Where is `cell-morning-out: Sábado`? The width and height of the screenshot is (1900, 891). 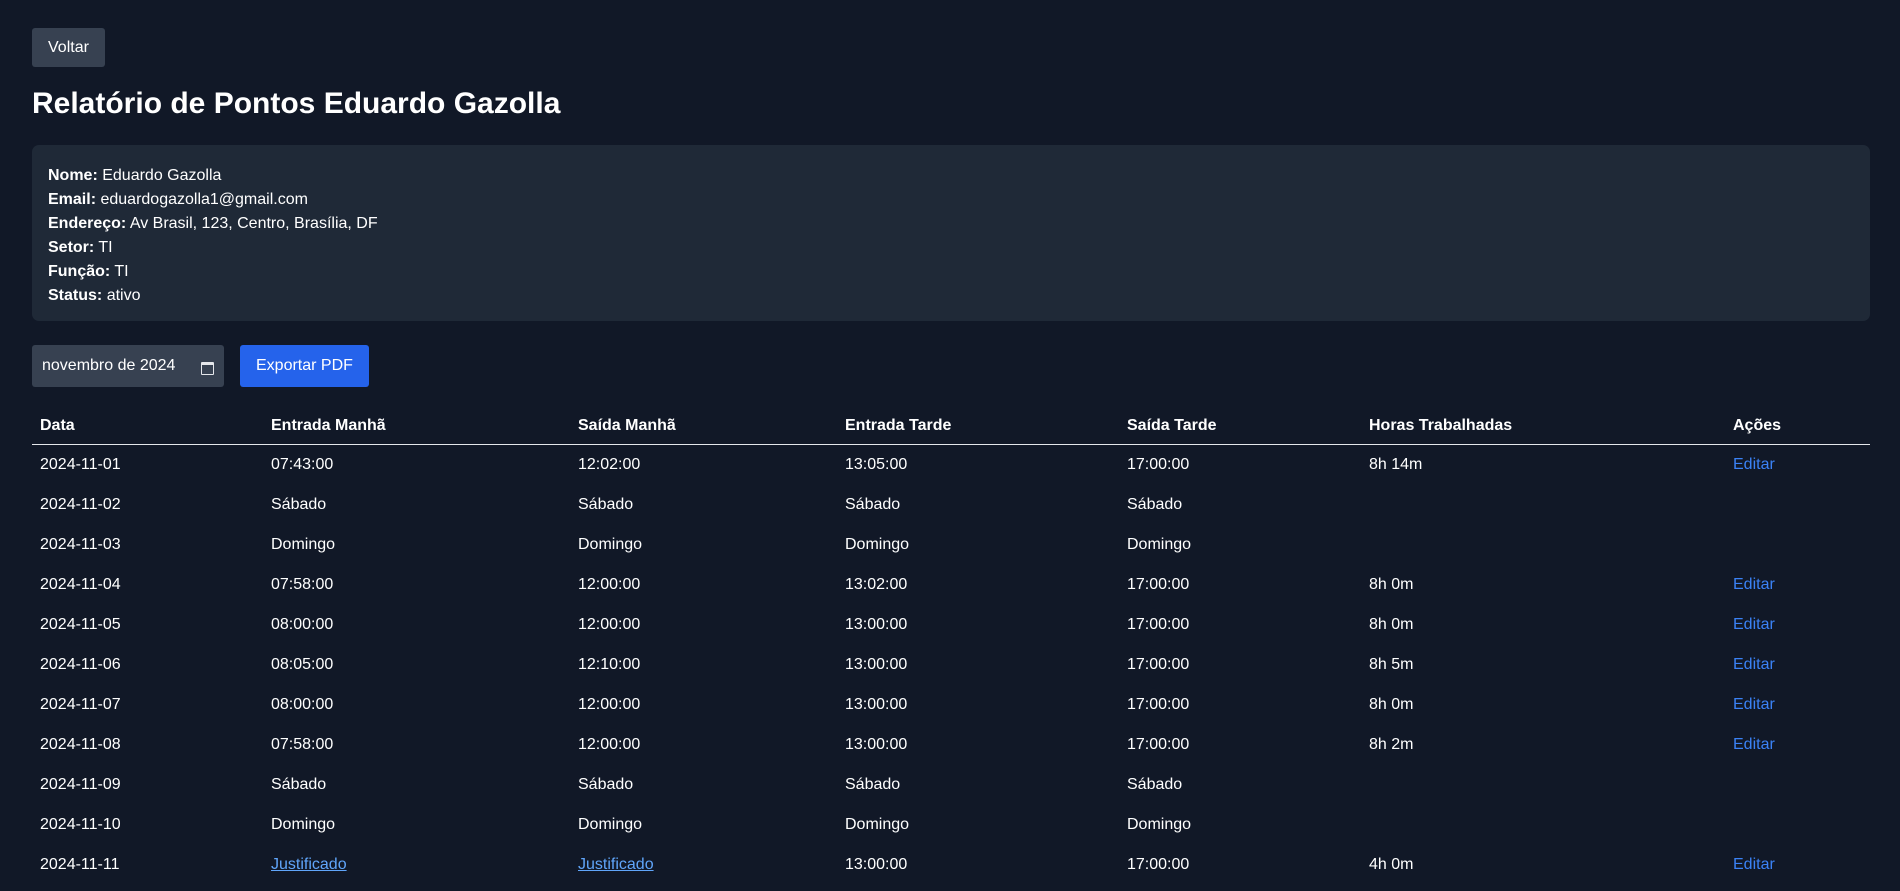 cell-morning-out: Sábado is located at coordinates (606, 784).